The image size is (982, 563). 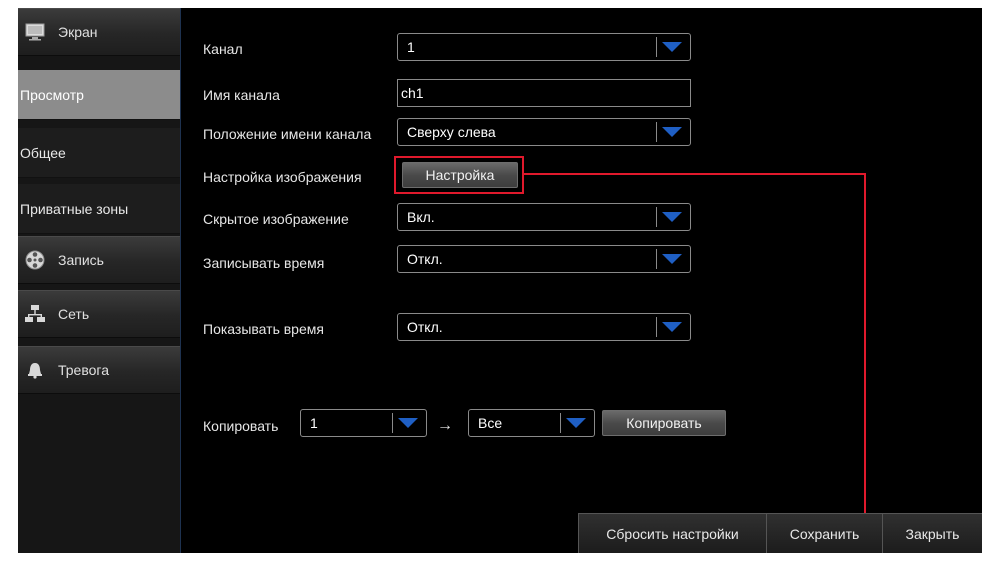 What do you see at coordinates (263, 329) in the screenshot?
I see `show-time-label: Показывать время` at bounding box center [263, 329].